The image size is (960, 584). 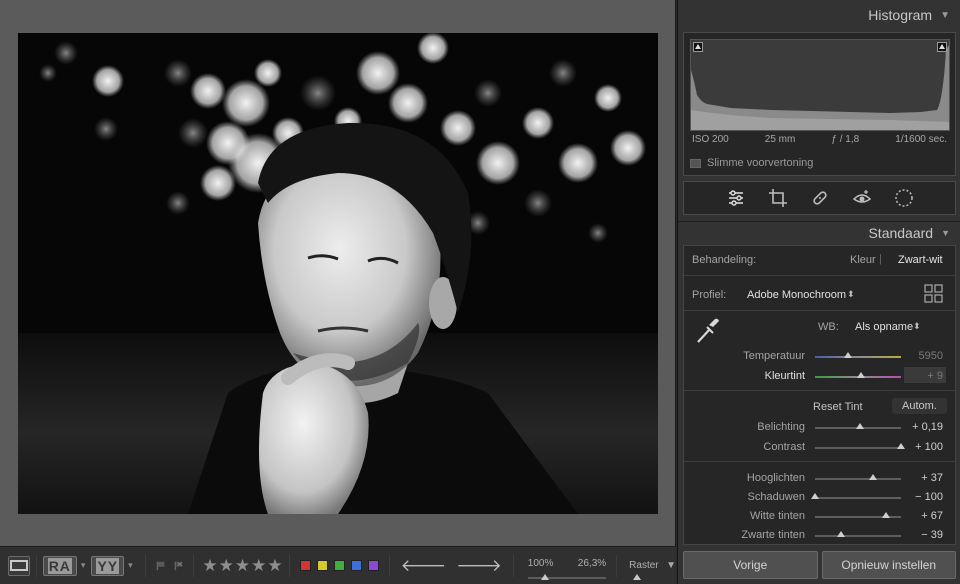 I want to click on before-after-swap-label: YY, so click(x=108, y=565).